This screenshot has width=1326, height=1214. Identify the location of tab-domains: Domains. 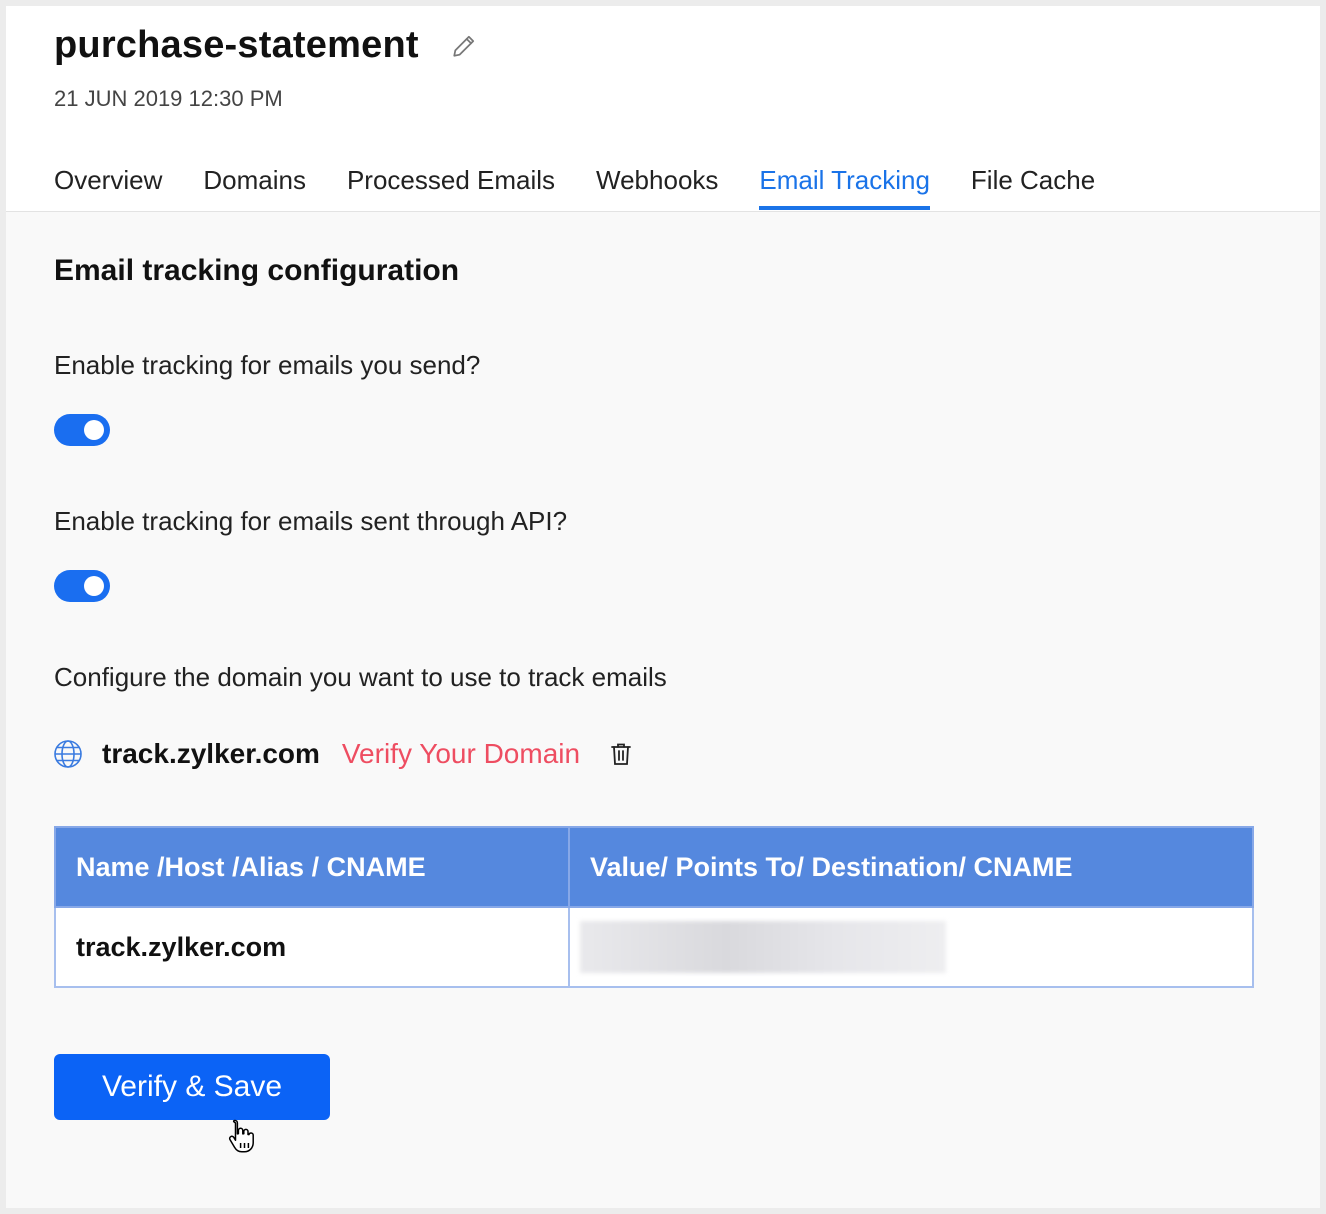
(254, 186).